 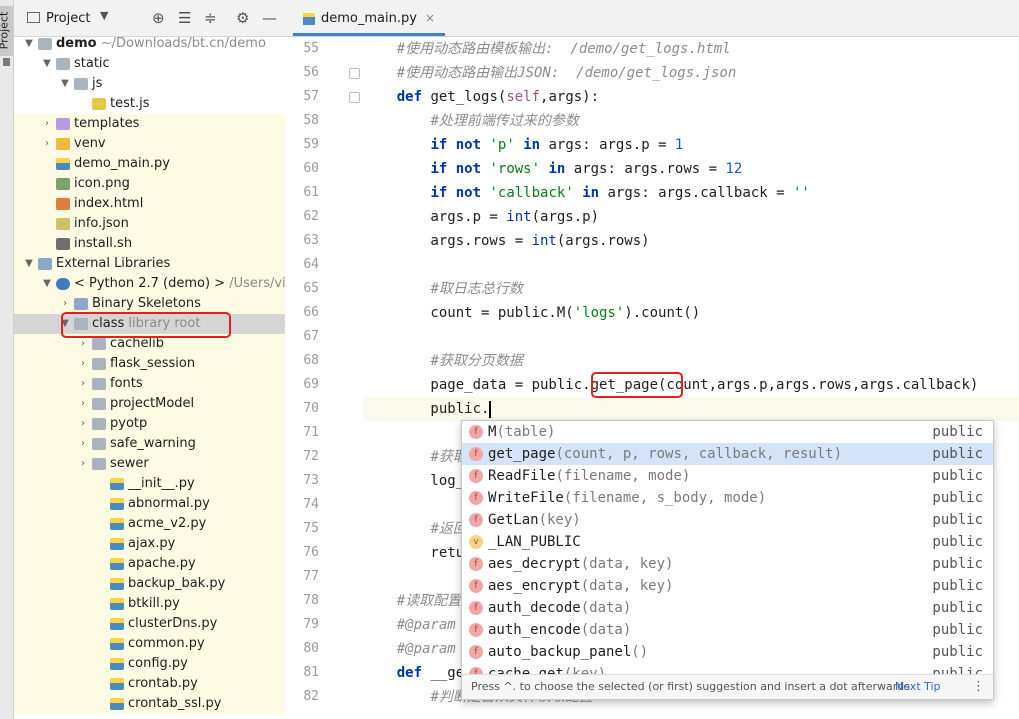 I want to click on completion-item: f auth_encode(data) public, so click(x=727, y=630).